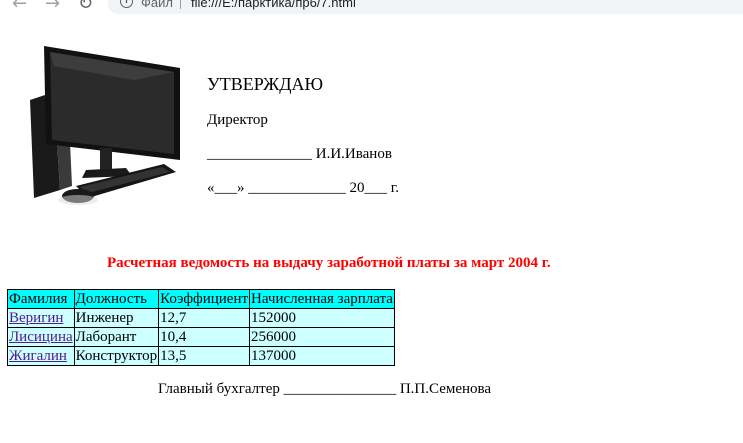 The width and height of the screenshot is (743, 443). I want to click on address-separator, so click(180, 4).